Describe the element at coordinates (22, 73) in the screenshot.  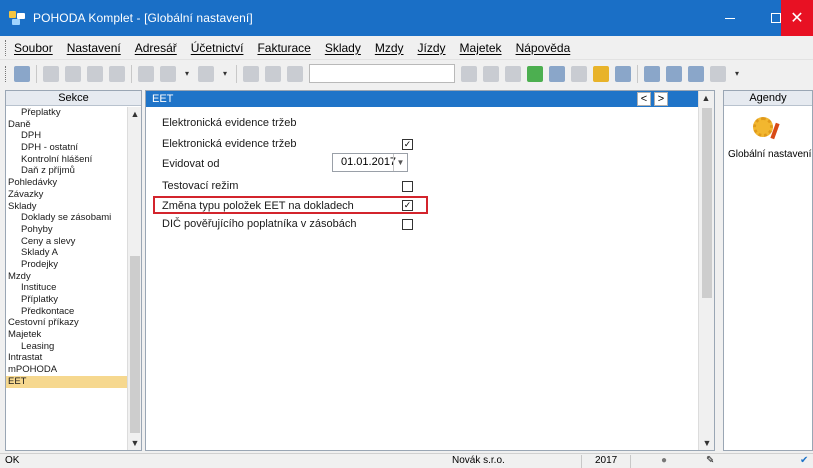
I see `pohoda-toolbar-icon` at that location.